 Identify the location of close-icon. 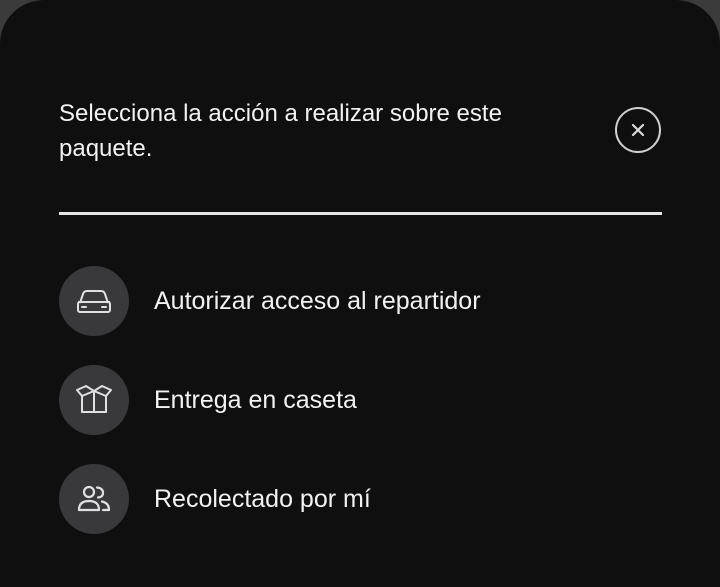
(638, 130).